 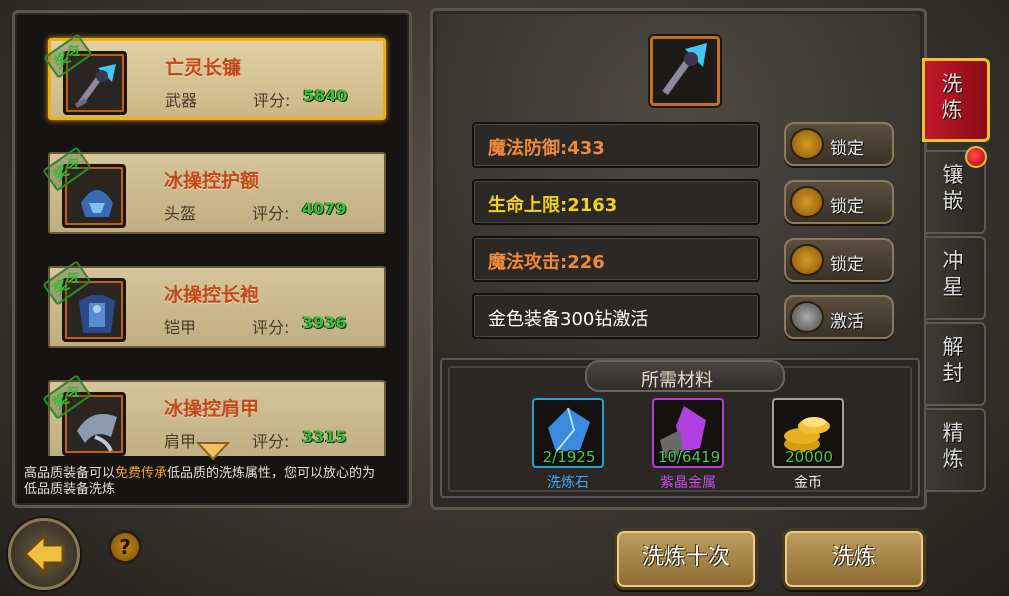 I want to click on attribute-text: 生命上限:2163, so click(x=553, y=205).